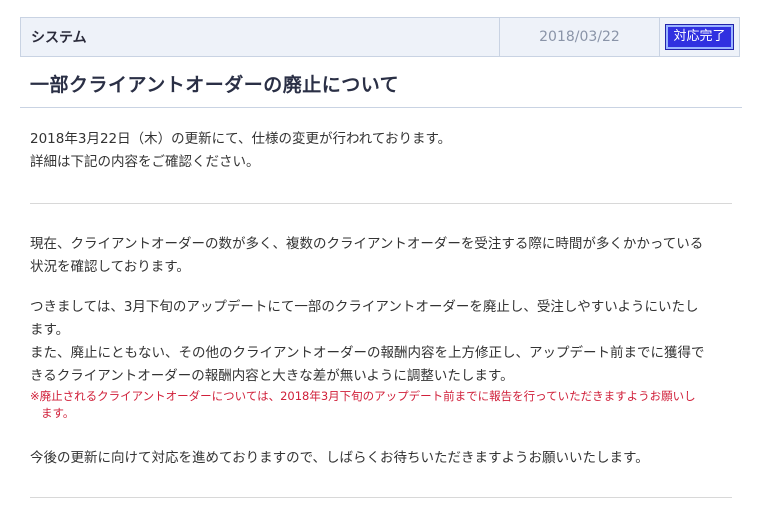  Describe the element at coordinates (50, 330) in the screenshot. I see `body-line: ます。` at that location.